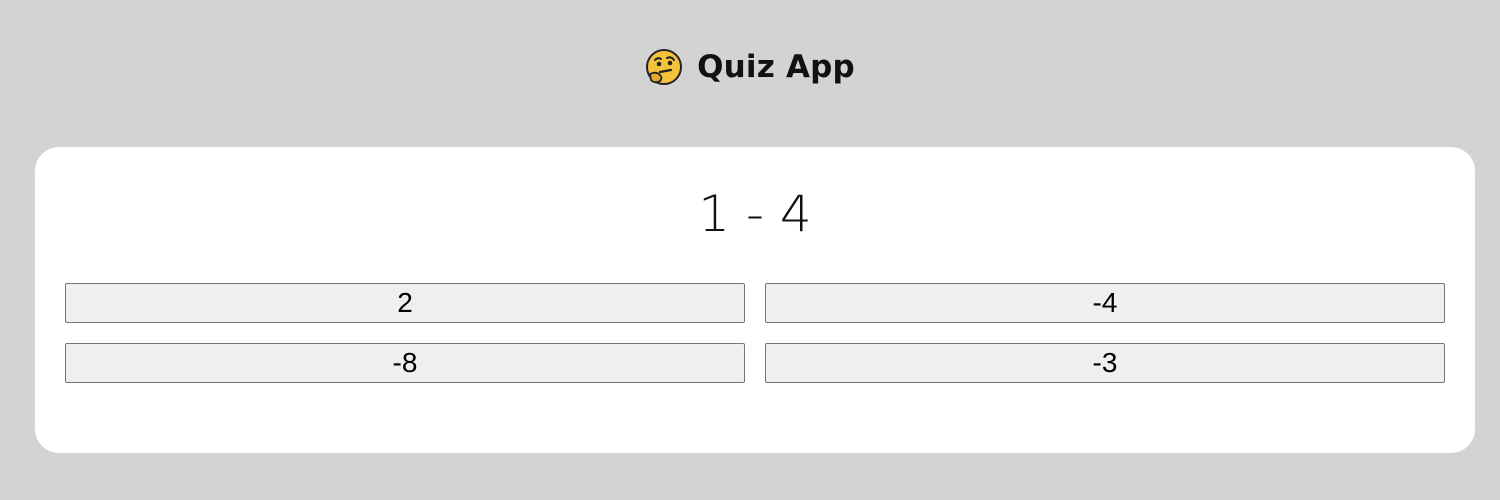 This screenshot has width=1500, height=500. I want to click on app-header: Quiz App, so click(750, 67).